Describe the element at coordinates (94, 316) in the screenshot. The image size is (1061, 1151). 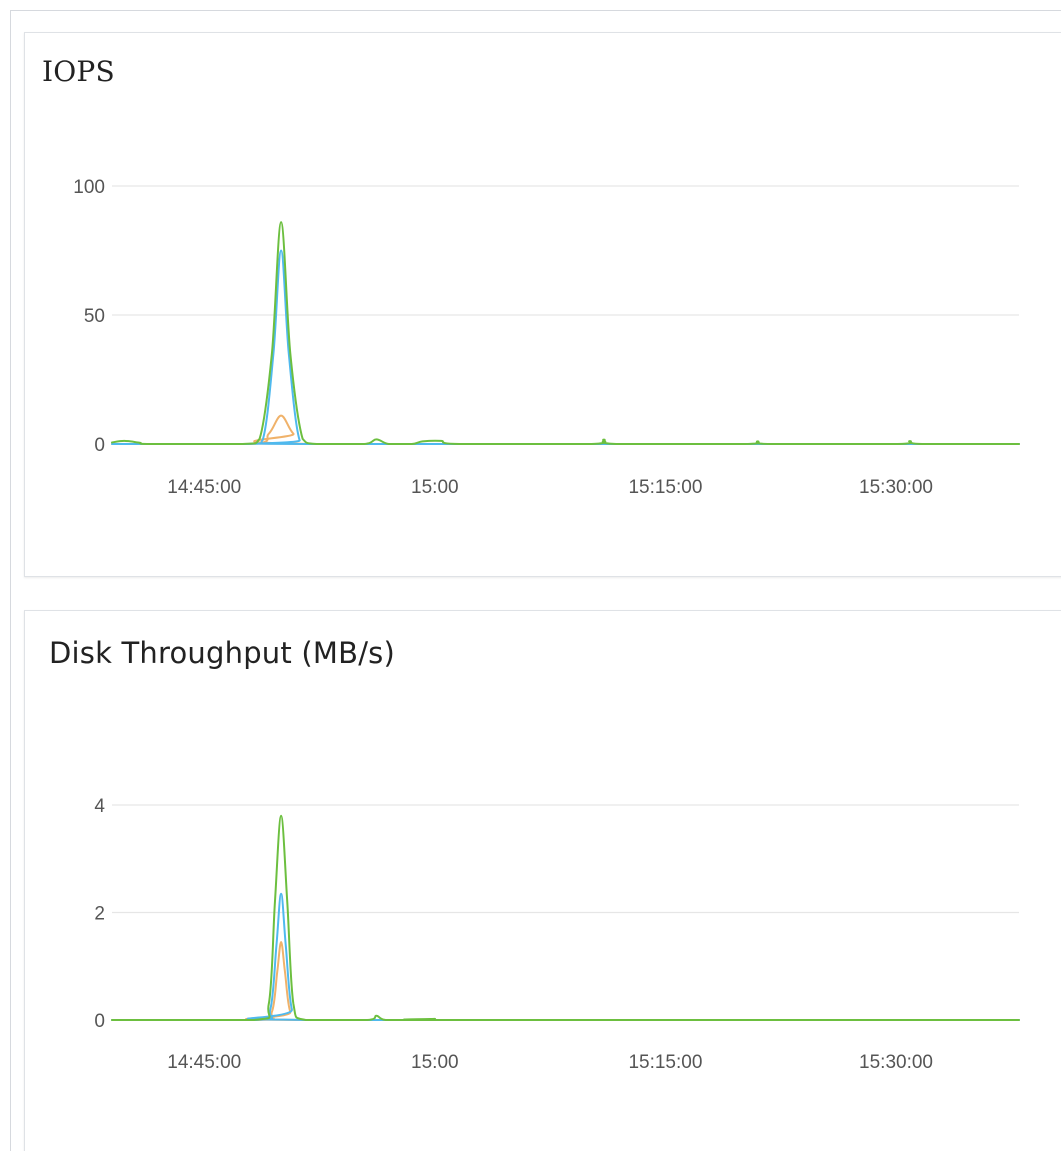
I see `iops-y-tick-label: 50` at that location.